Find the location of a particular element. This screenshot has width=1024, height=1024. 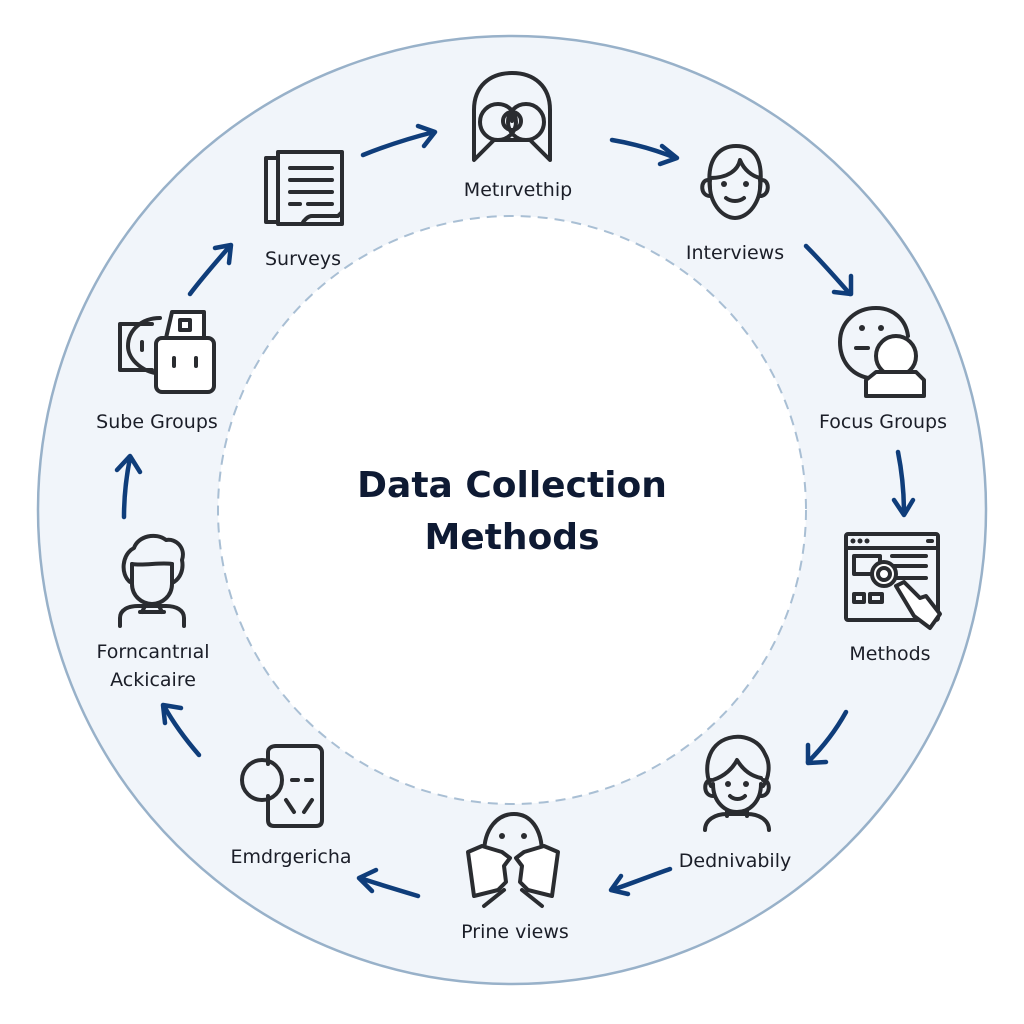

node-label: Interviews is located at coordinates (735, 253).